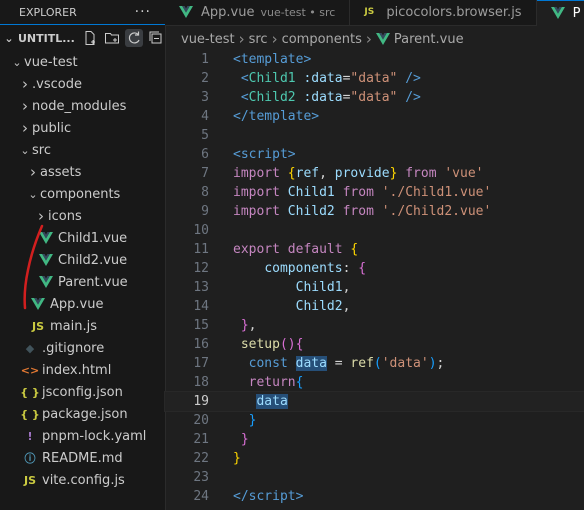  What do you see at coordinates (374, 477) in the screenshot?
I see `code-line: 23` at bounding box center [374, 477].